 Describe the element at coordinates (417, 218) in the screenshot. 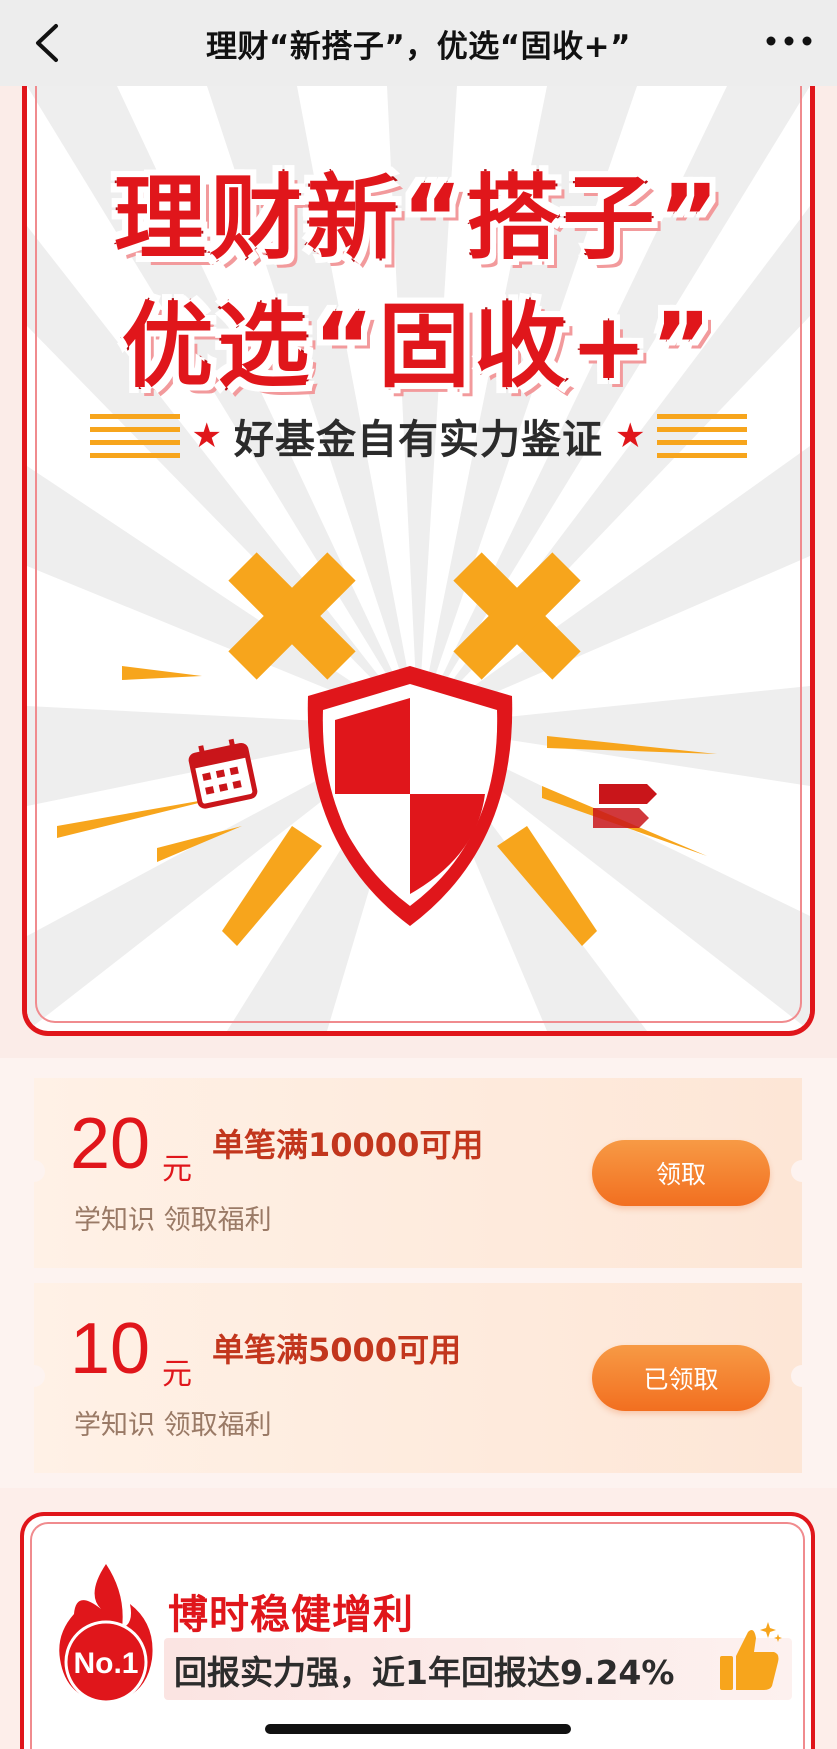

I see `headline-line-1-text: 理财新“搭子”` at that location.